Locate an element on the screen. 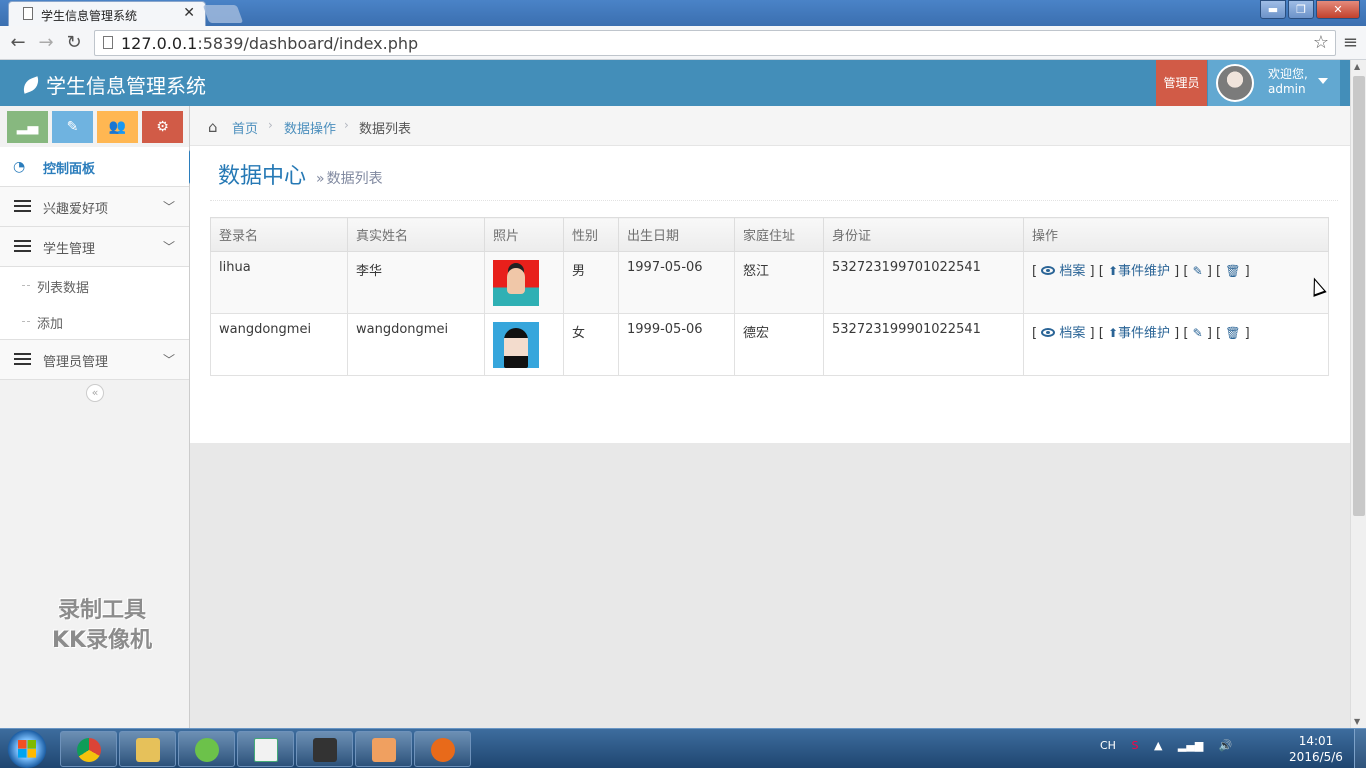 The image size is (1366, 768). show-desktop-button is located at coordinates (1360, 748).